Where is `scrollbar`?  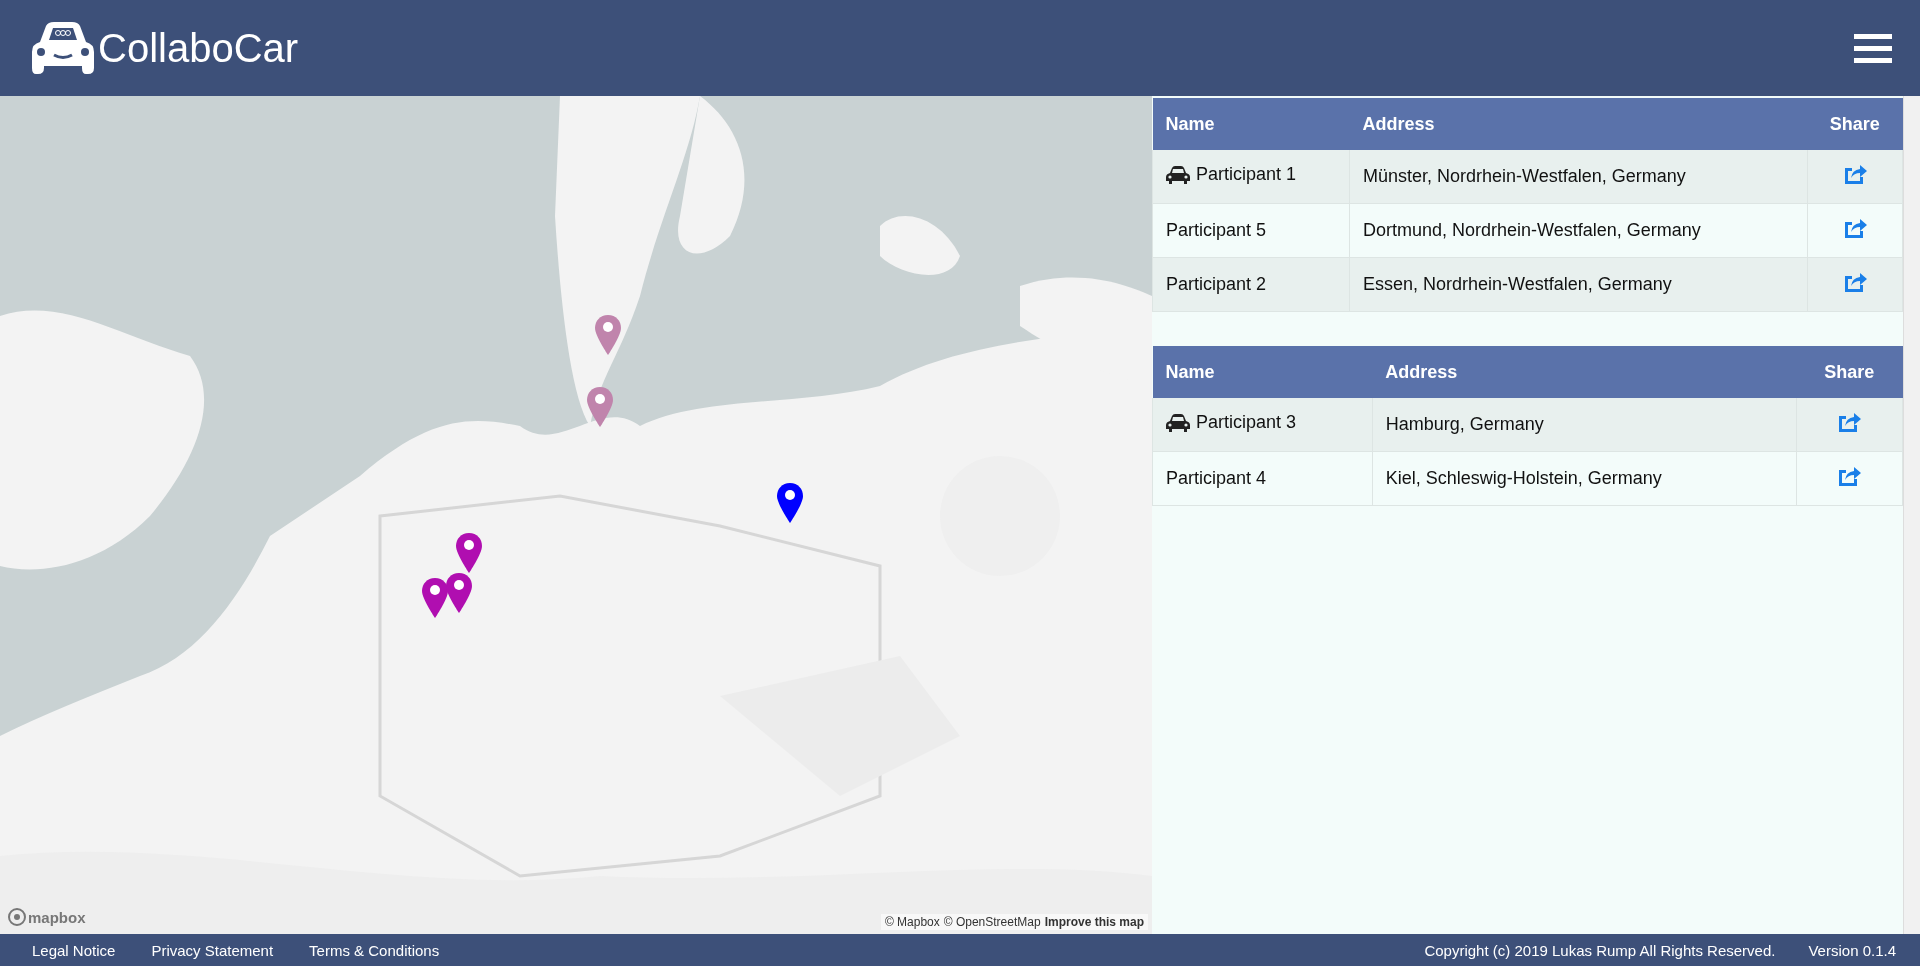 scrollbar is located at coordinates (1911, 515).